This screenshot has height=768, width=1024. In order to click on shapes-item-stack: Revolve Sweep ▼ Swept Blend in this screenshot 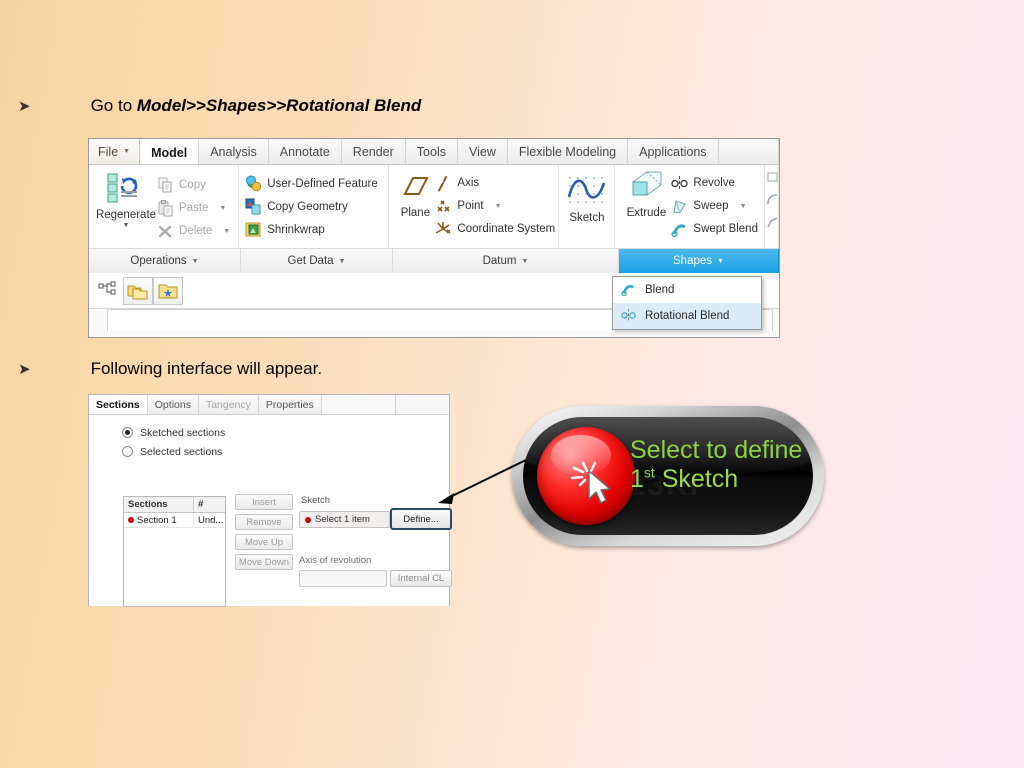, I will do `click(714, 206)`.